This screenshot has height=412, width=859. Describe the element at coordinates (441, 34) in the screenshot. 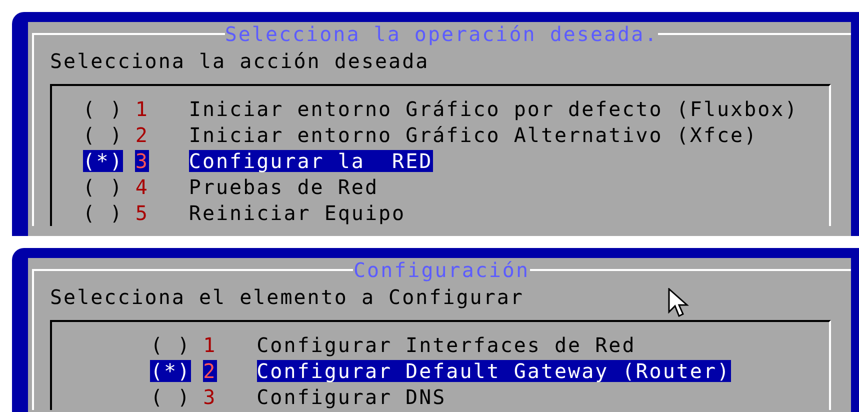

I see `dialog-title: Selecciona la operación deseada.` at that location.